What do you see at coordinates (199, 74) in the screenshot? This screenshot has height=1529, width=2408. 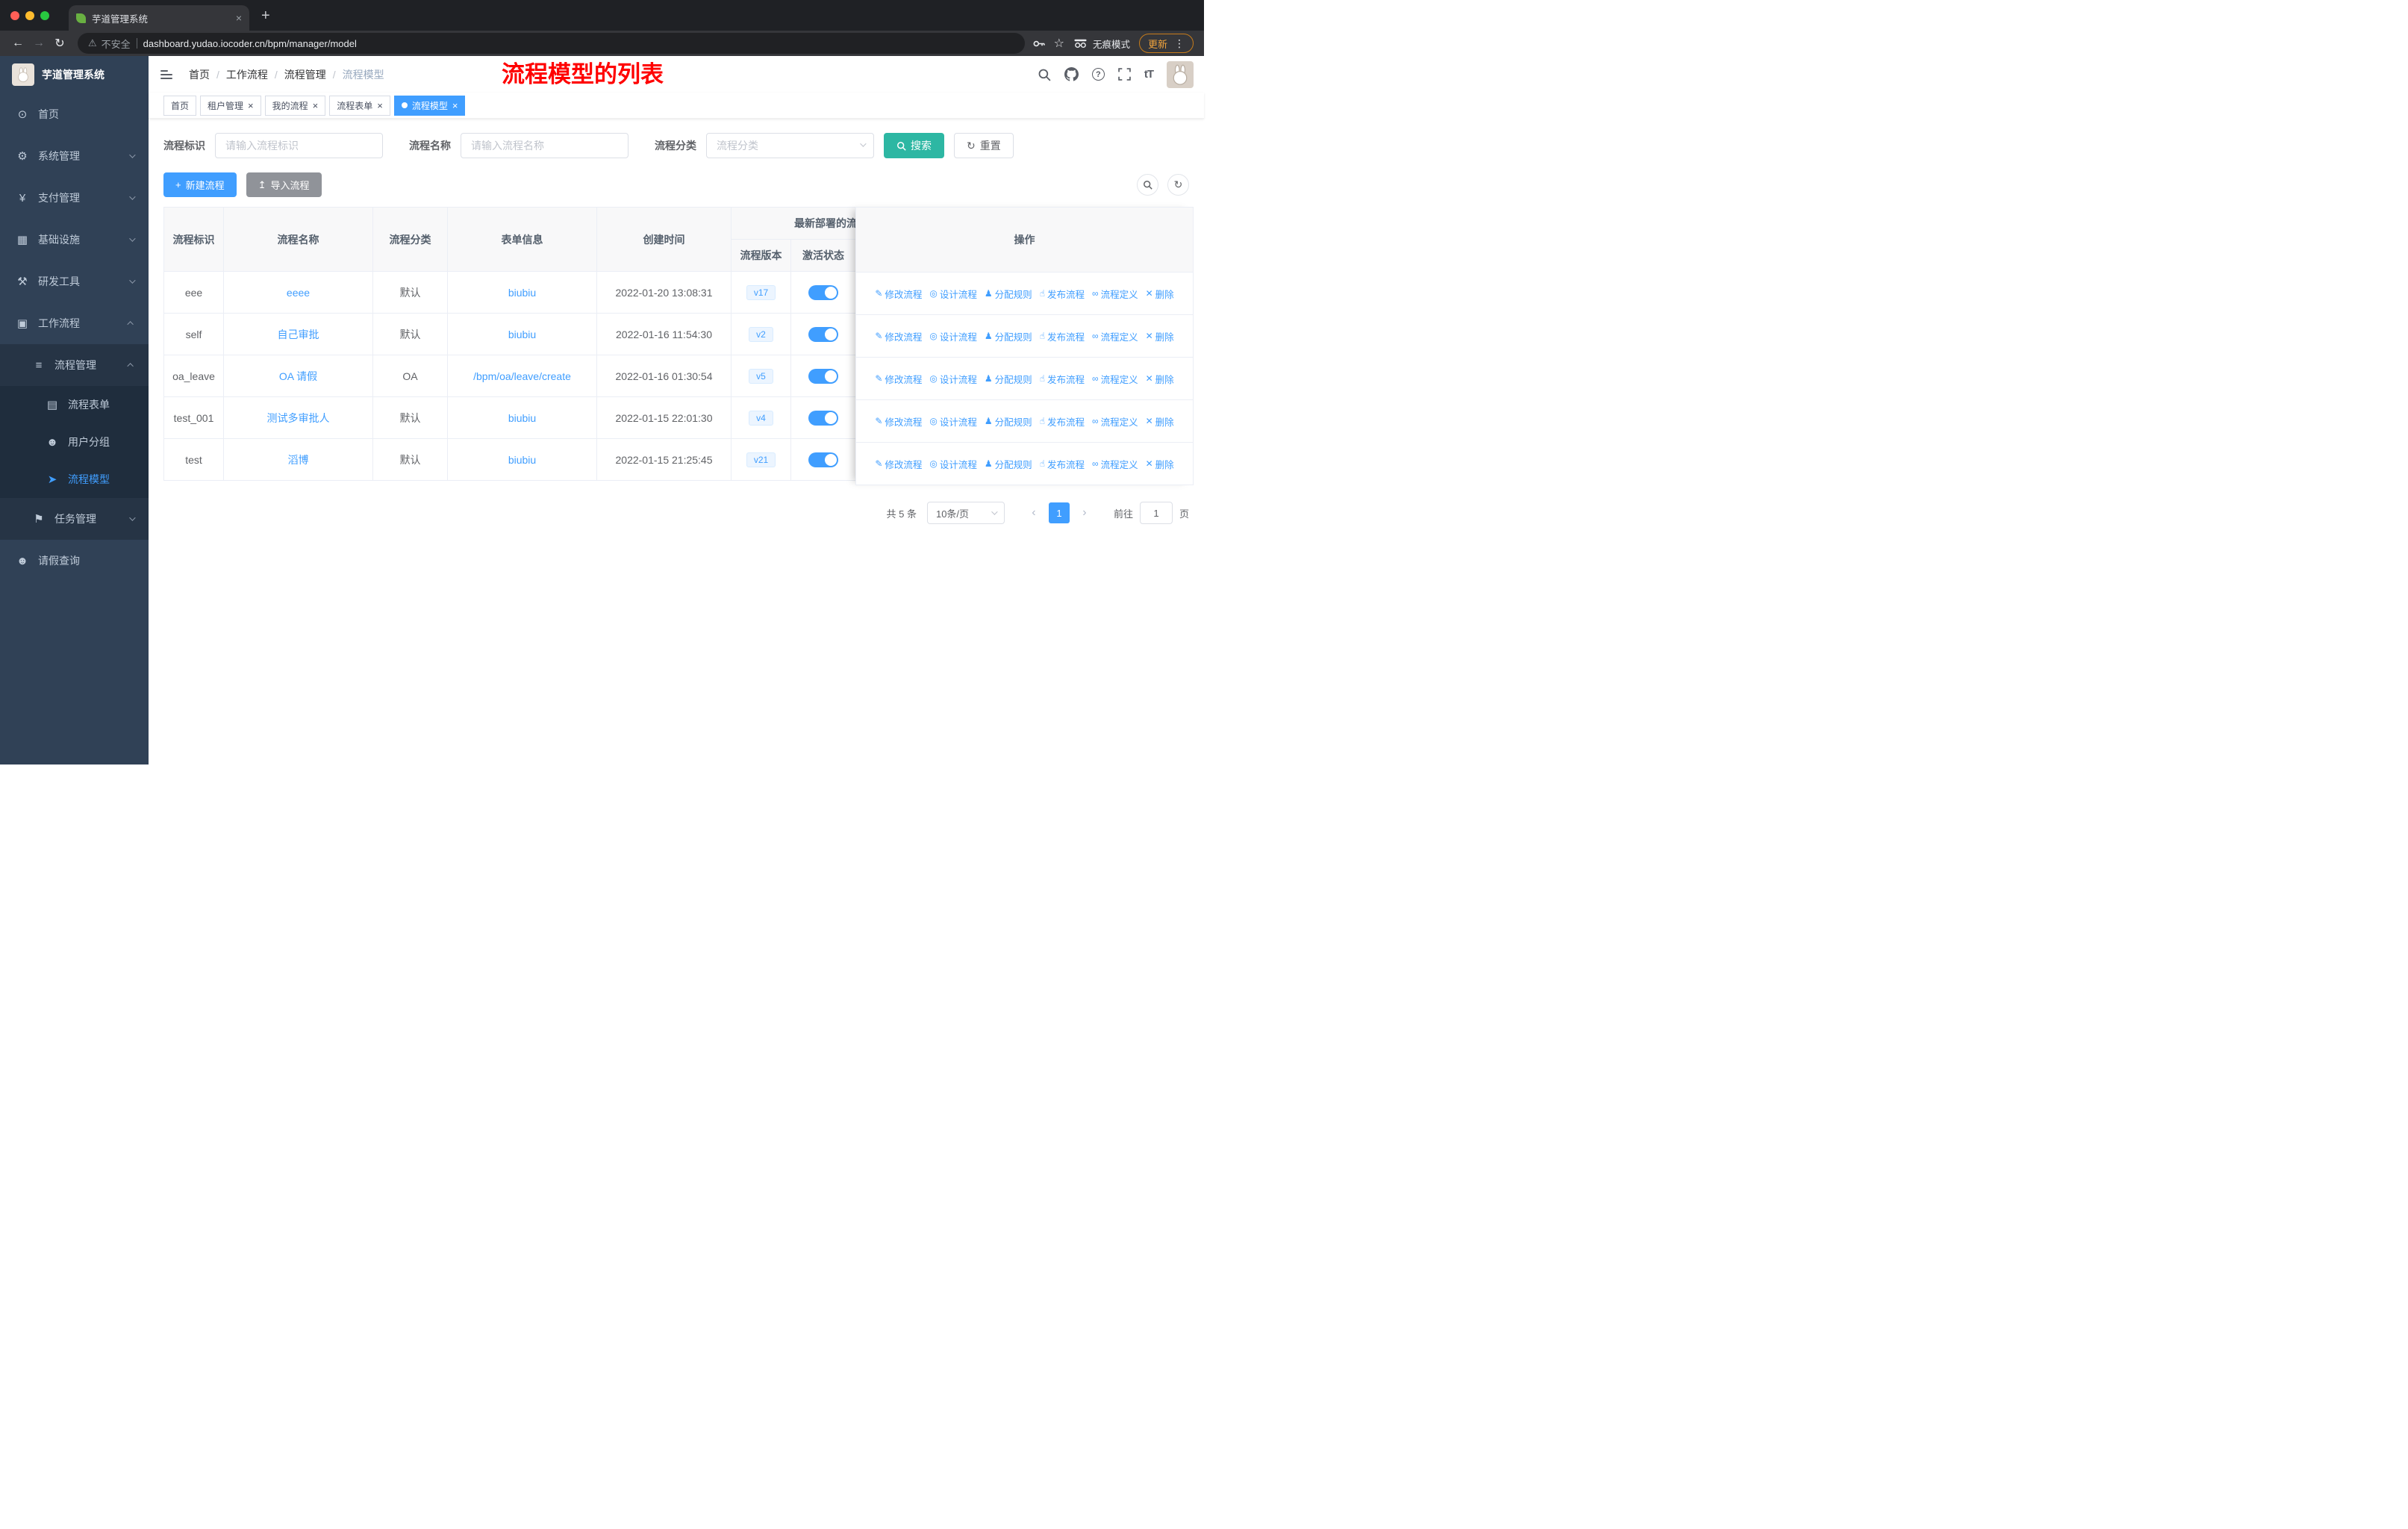 I see `breadcrumb-home: 首页` at bounding box center [199, 74].